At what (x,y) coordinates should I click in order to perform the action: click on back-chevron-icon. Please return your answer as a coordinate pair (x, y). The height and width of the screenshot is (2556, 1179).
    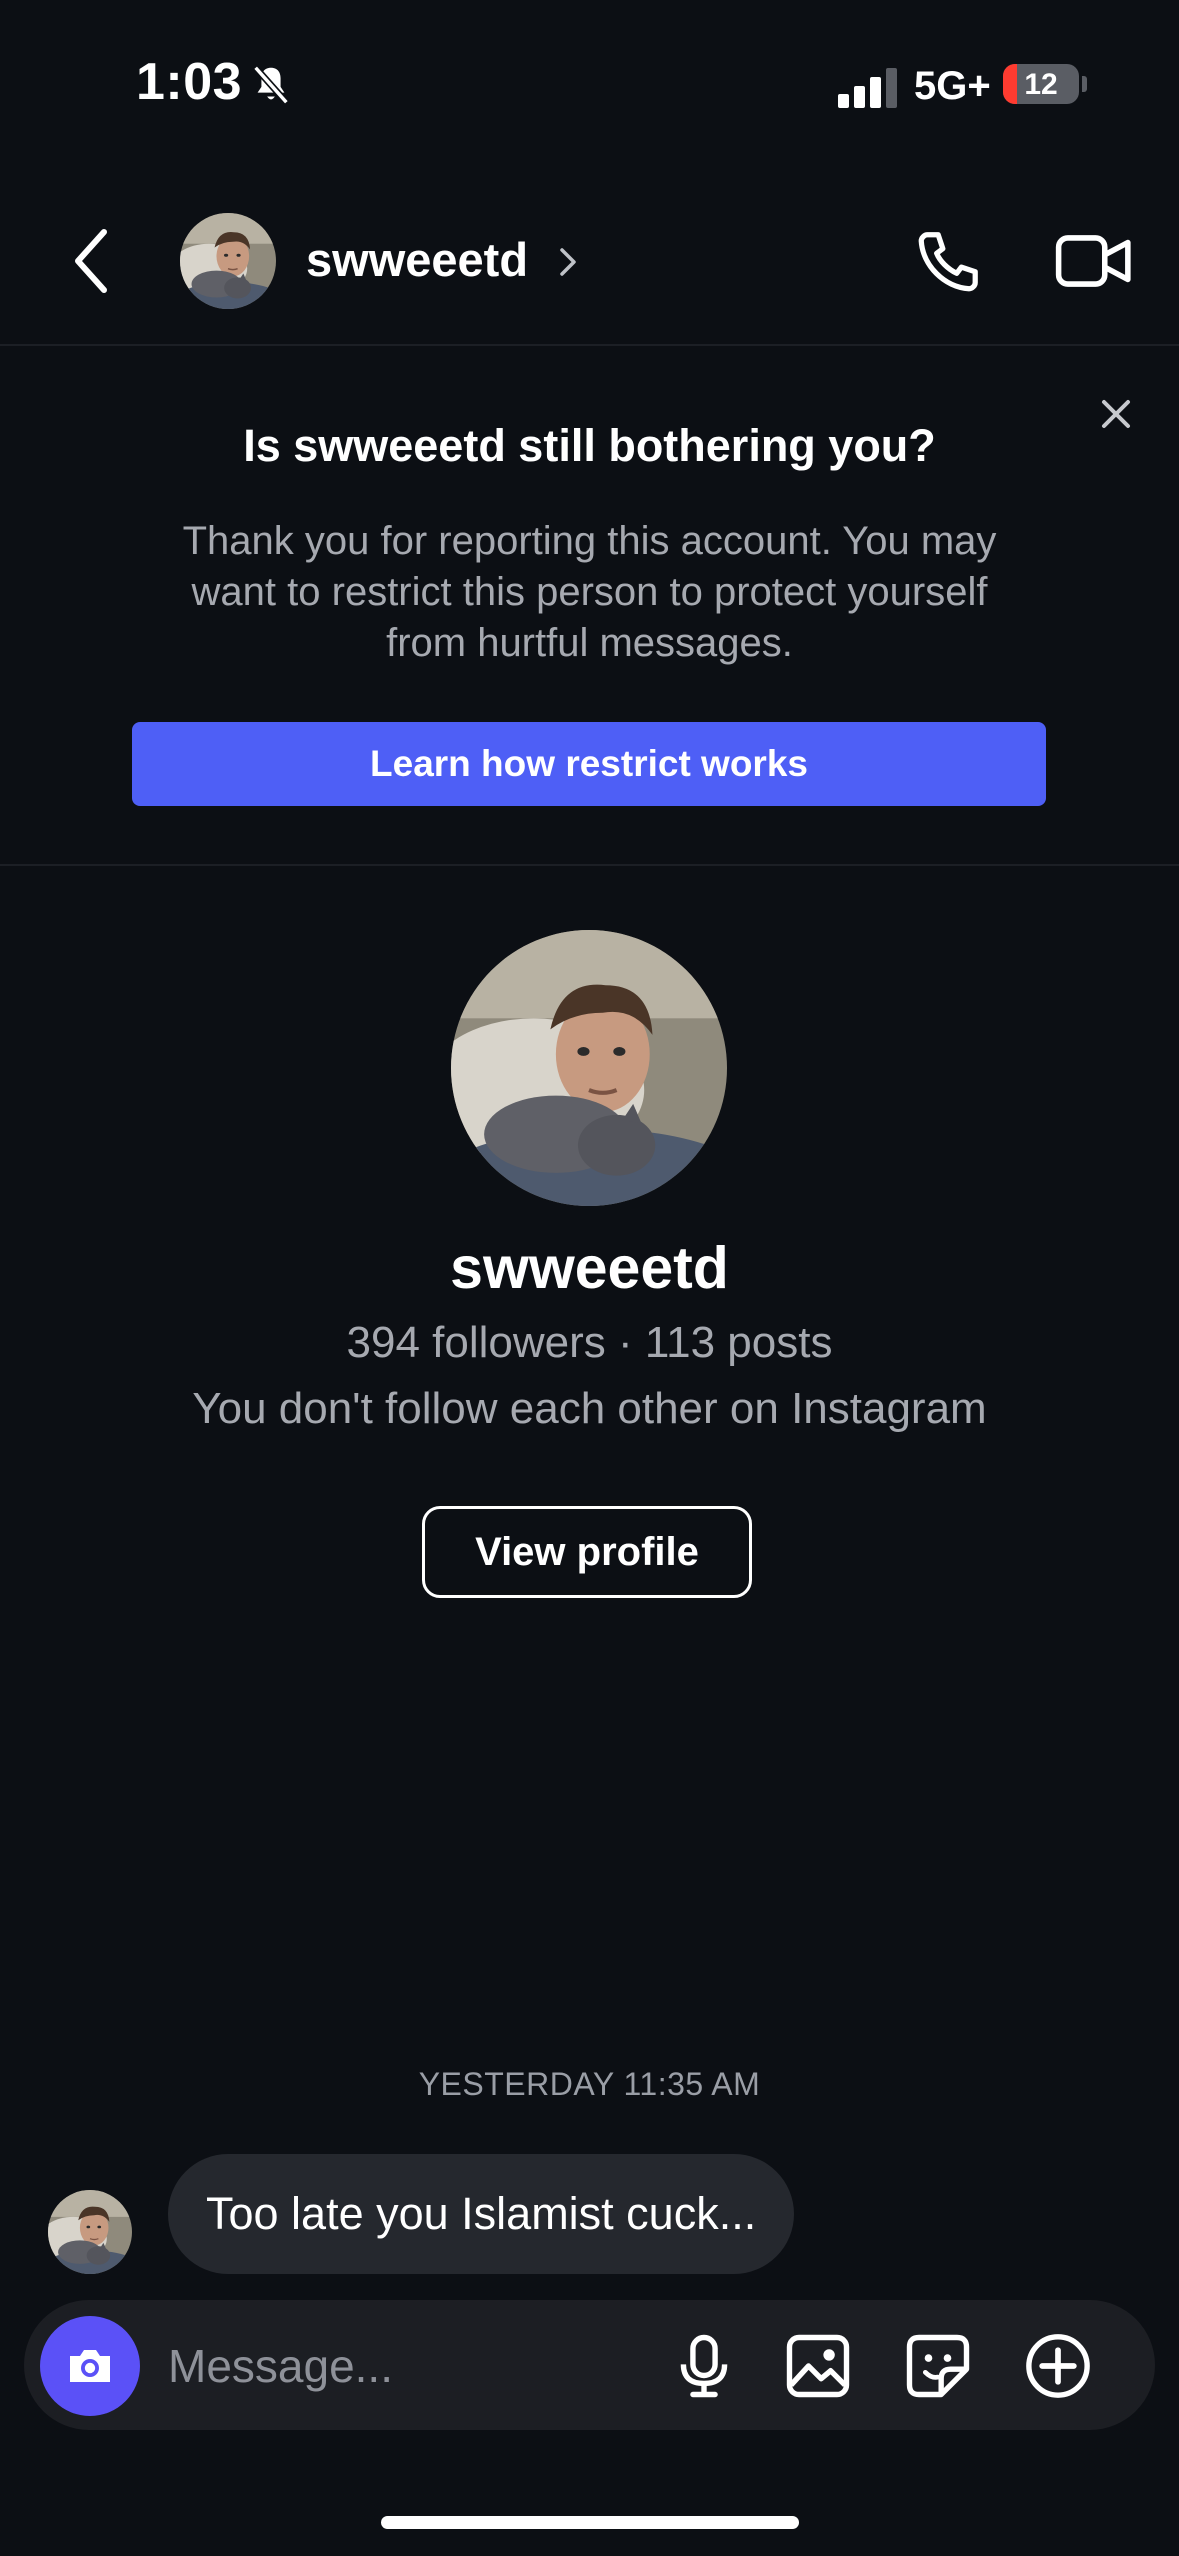
    Looking at the image, I should click on (94, 261).